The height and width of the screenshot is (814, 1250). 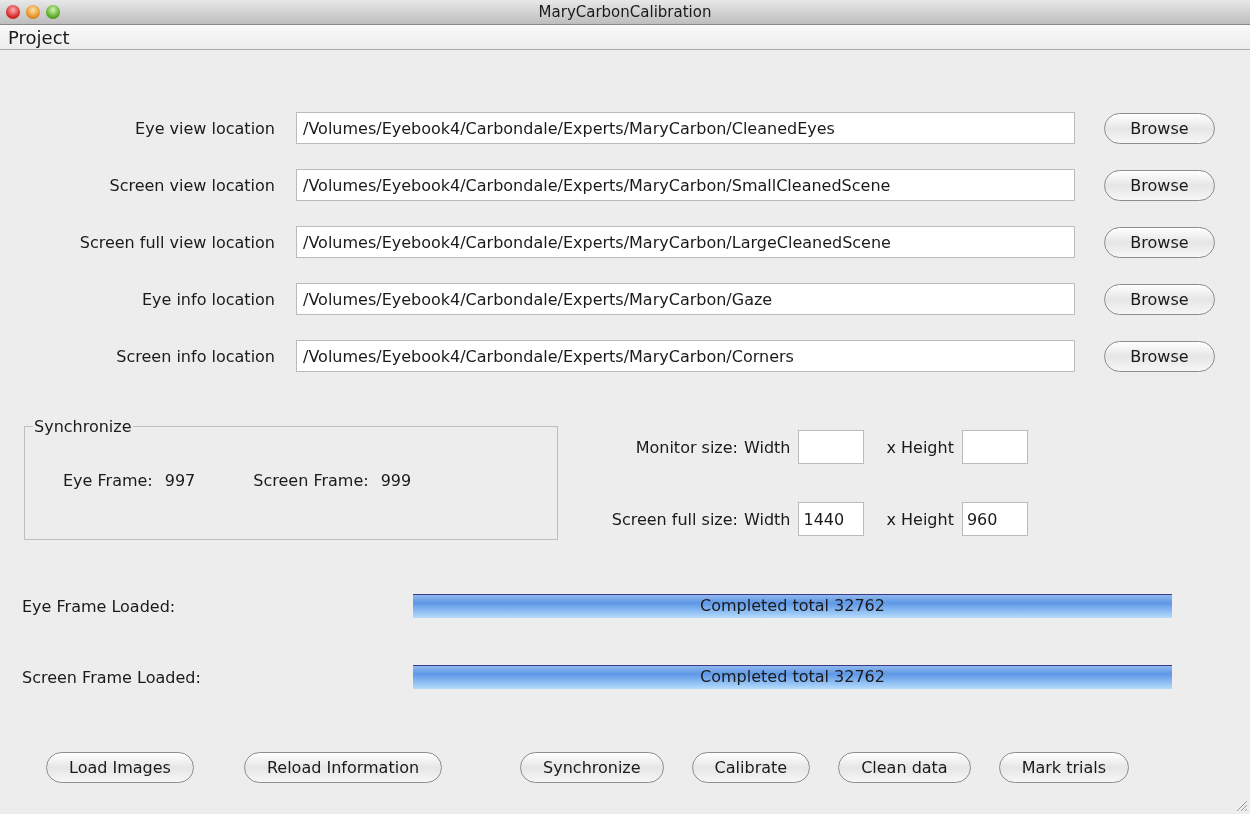 I want to click on field-label: Eye view location, so click(x=204, y=128).